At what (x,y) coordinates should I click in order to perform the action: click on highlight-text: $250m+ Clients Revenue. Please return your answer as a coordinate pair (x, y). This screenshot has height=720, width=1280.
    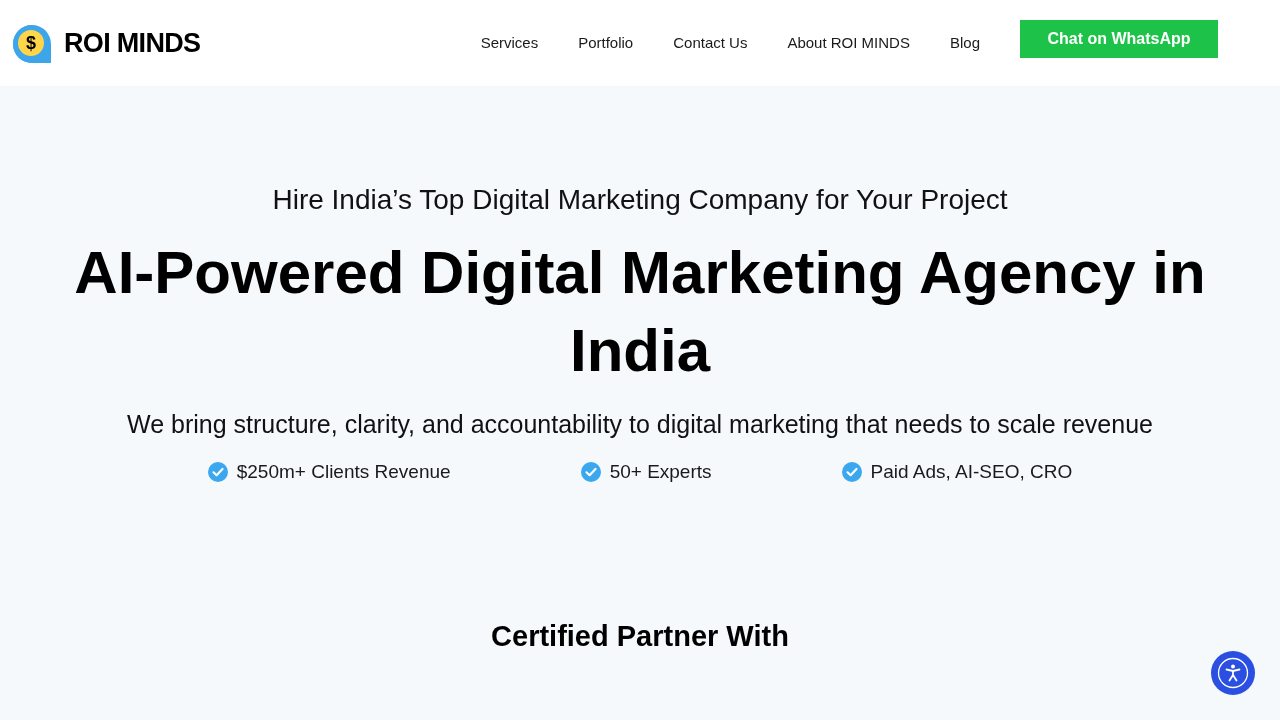
    Looking at the image, I should click on (343, 472).